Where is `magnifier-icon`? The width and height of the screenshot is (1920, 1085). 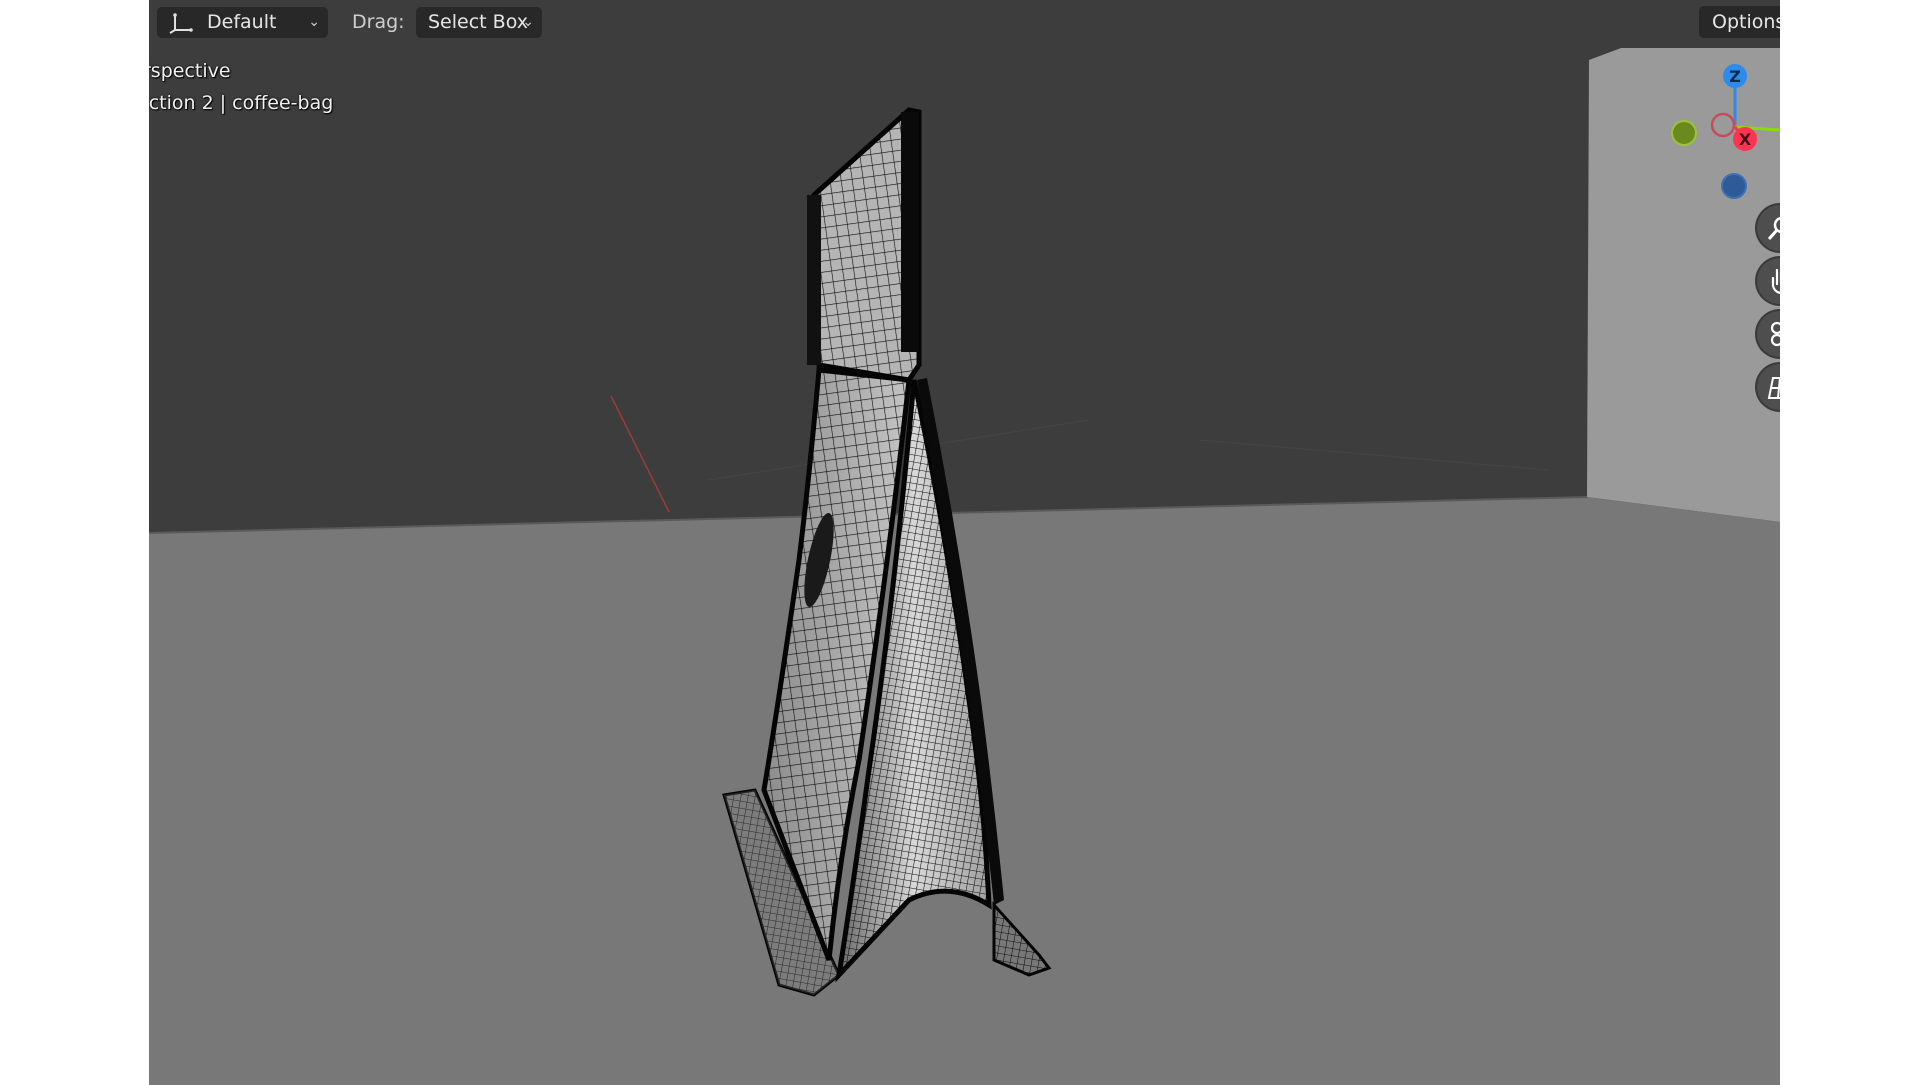
magnifier-icon is located at coordinates (1773, 228).